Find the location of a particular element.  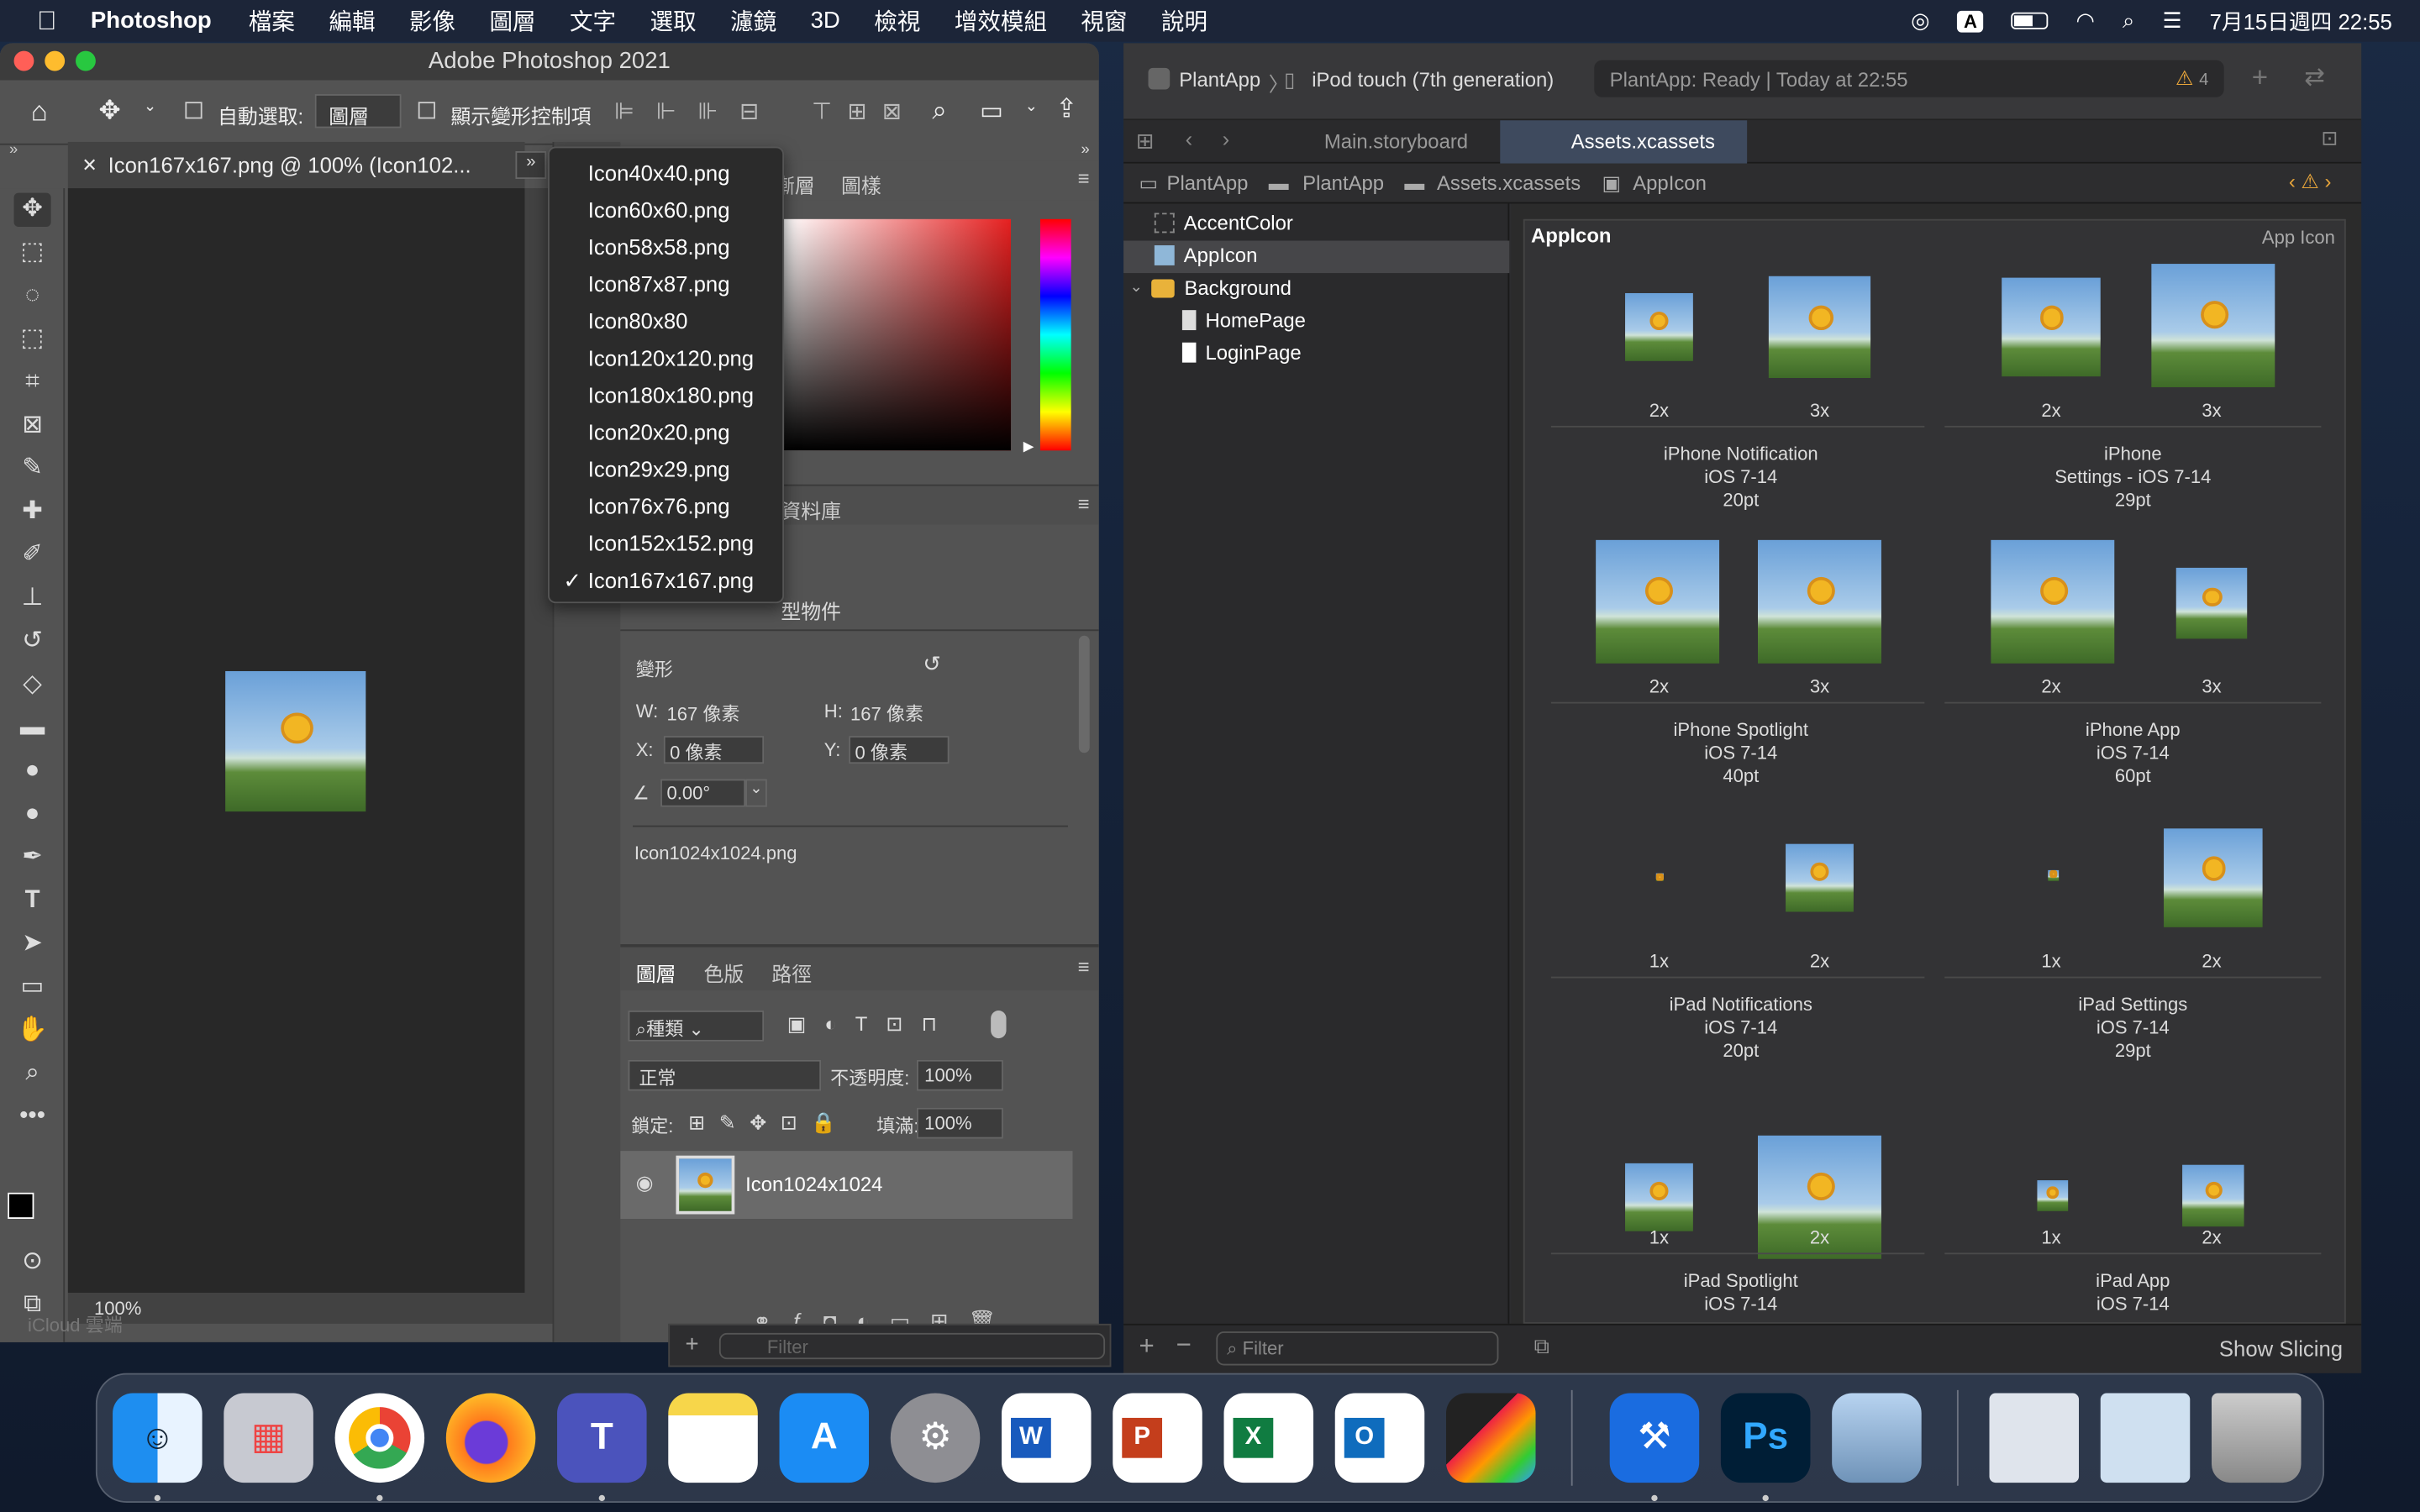

distribute-icons: ⊤⊞⊠ is located at coordinates (865, 111).